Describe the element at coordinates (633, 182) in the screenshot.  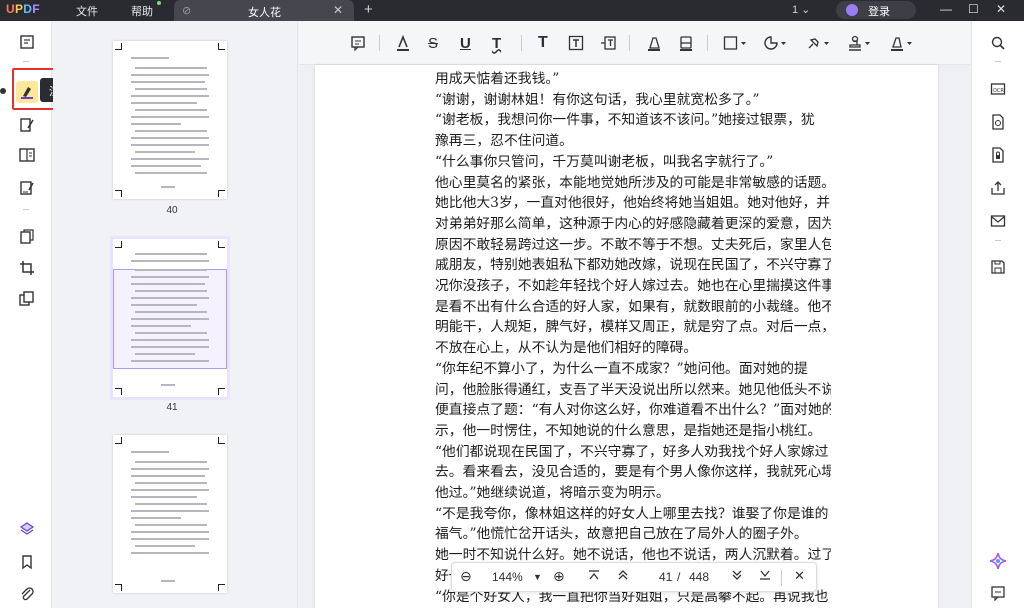
I see `text-line: 他心里莫名的紧张，本能地觉她所涉及的可能是非常敏感的话题。` at that location.